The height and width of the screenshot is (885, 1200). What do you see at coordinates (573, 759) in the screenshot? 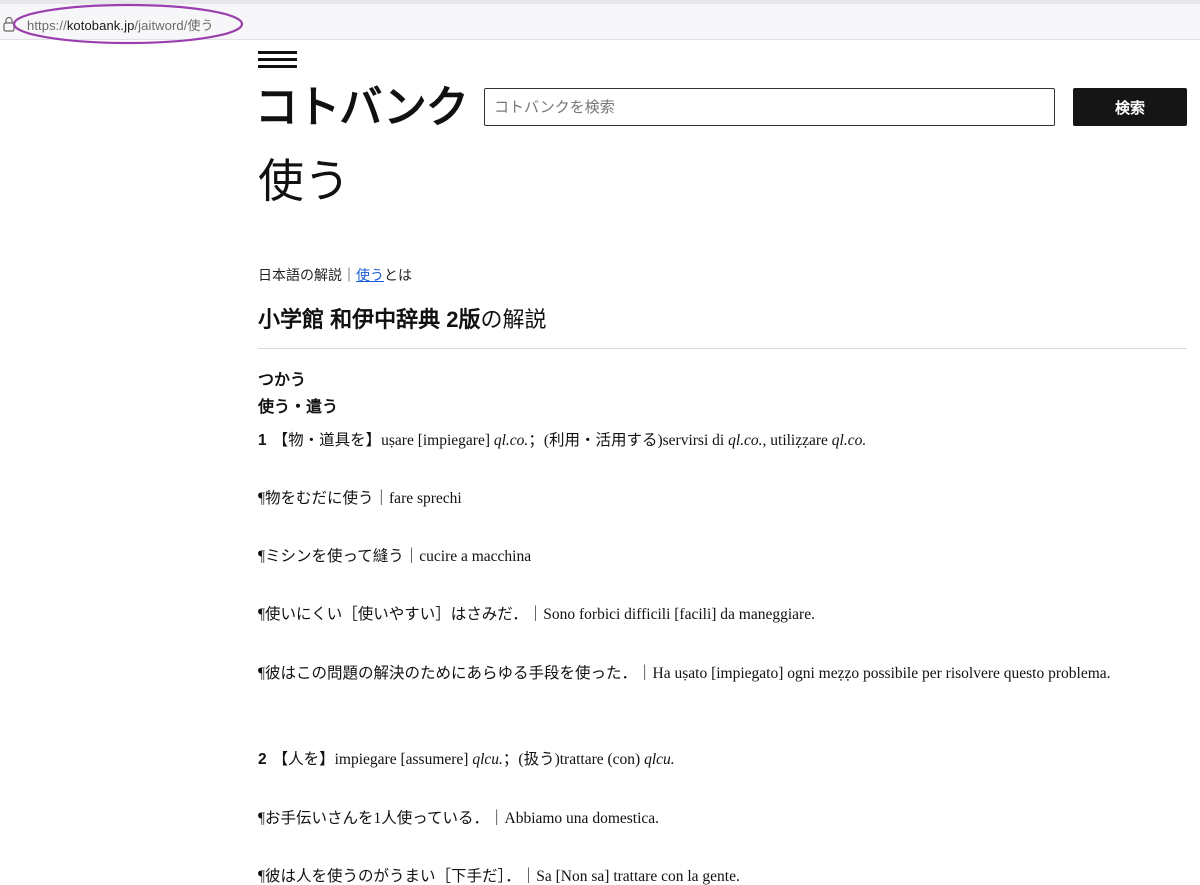
I see `sense-text: ；(扱う)trattare (con)` at bounding box center [573, 759].